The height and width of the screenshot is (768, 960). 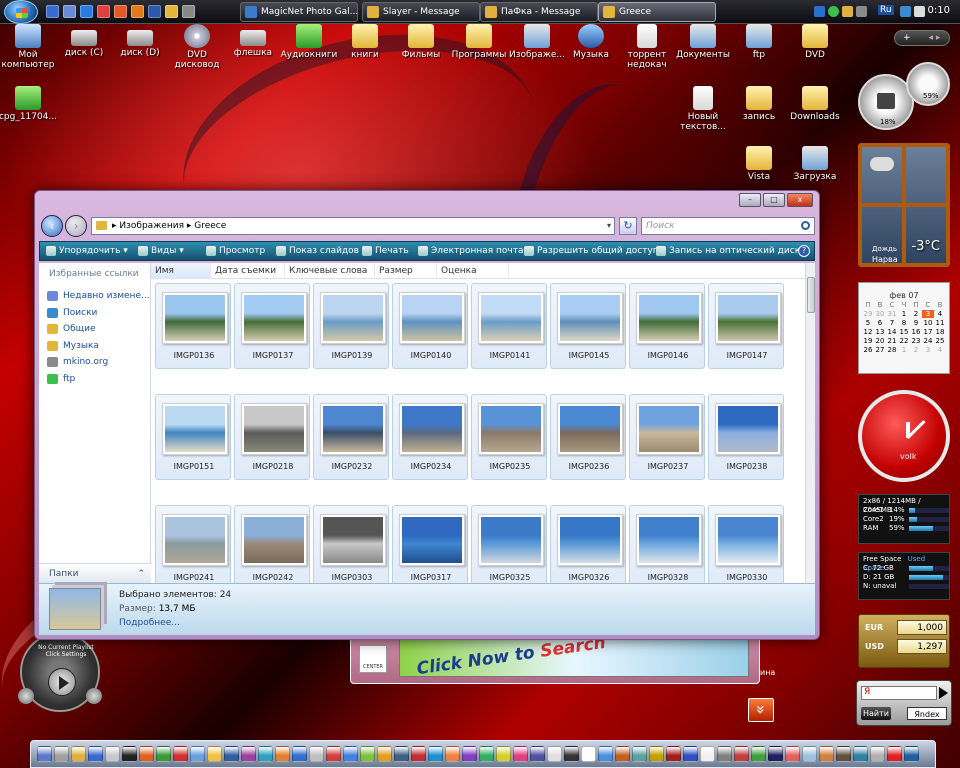 What do you see at coordinates (588, 326) in the screenshot?
I see `file-thumbnail: IMGP0145` at bounding box center [588, 326].